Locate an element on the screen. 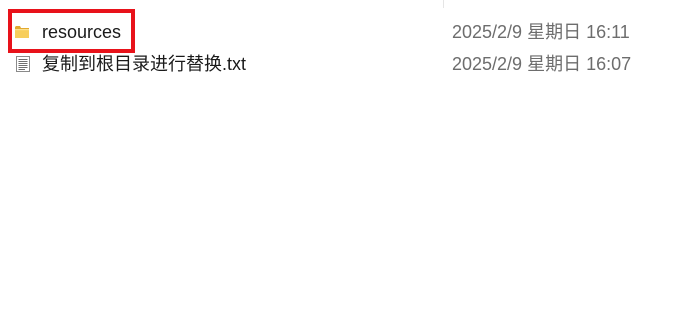  column-divider is located at coordinates (443, 4).